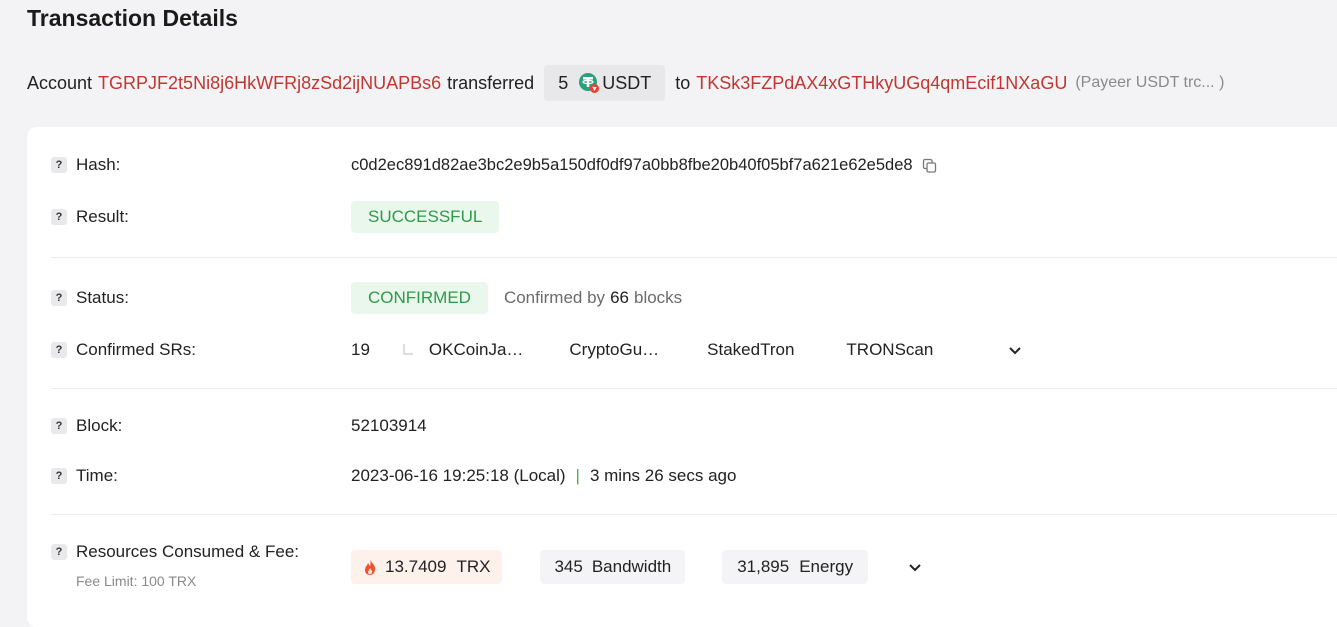  What do you see at coordinates (663, 475) in the screenshot?
I see `time-relative: 3 mins 26 secs ago` at bounding box center [663, 475].